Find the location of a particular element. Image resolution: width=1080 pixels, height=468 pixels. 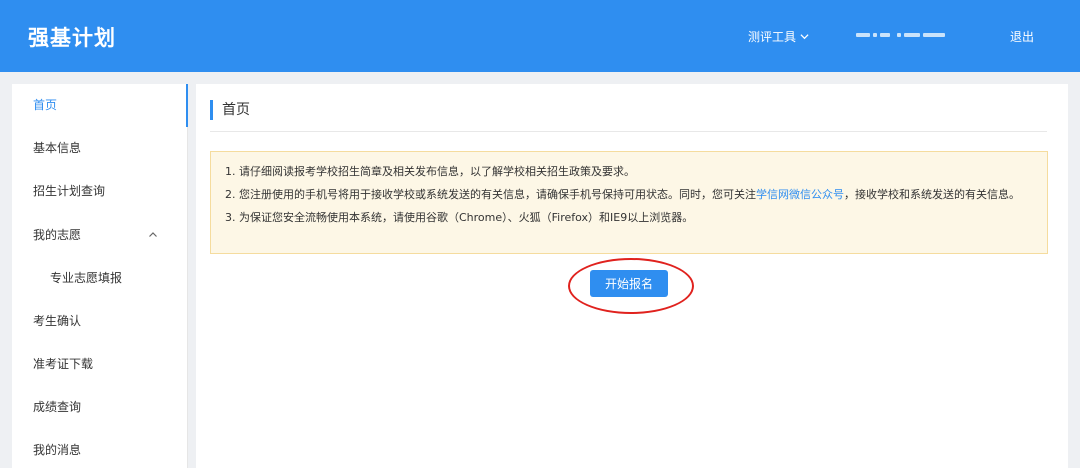

notice-line-1: 1. 请仔细阅读报考学校招生简章及相关发布信息，以了解学校相关招生政策及要求。 is located at coordinates (430, 171).